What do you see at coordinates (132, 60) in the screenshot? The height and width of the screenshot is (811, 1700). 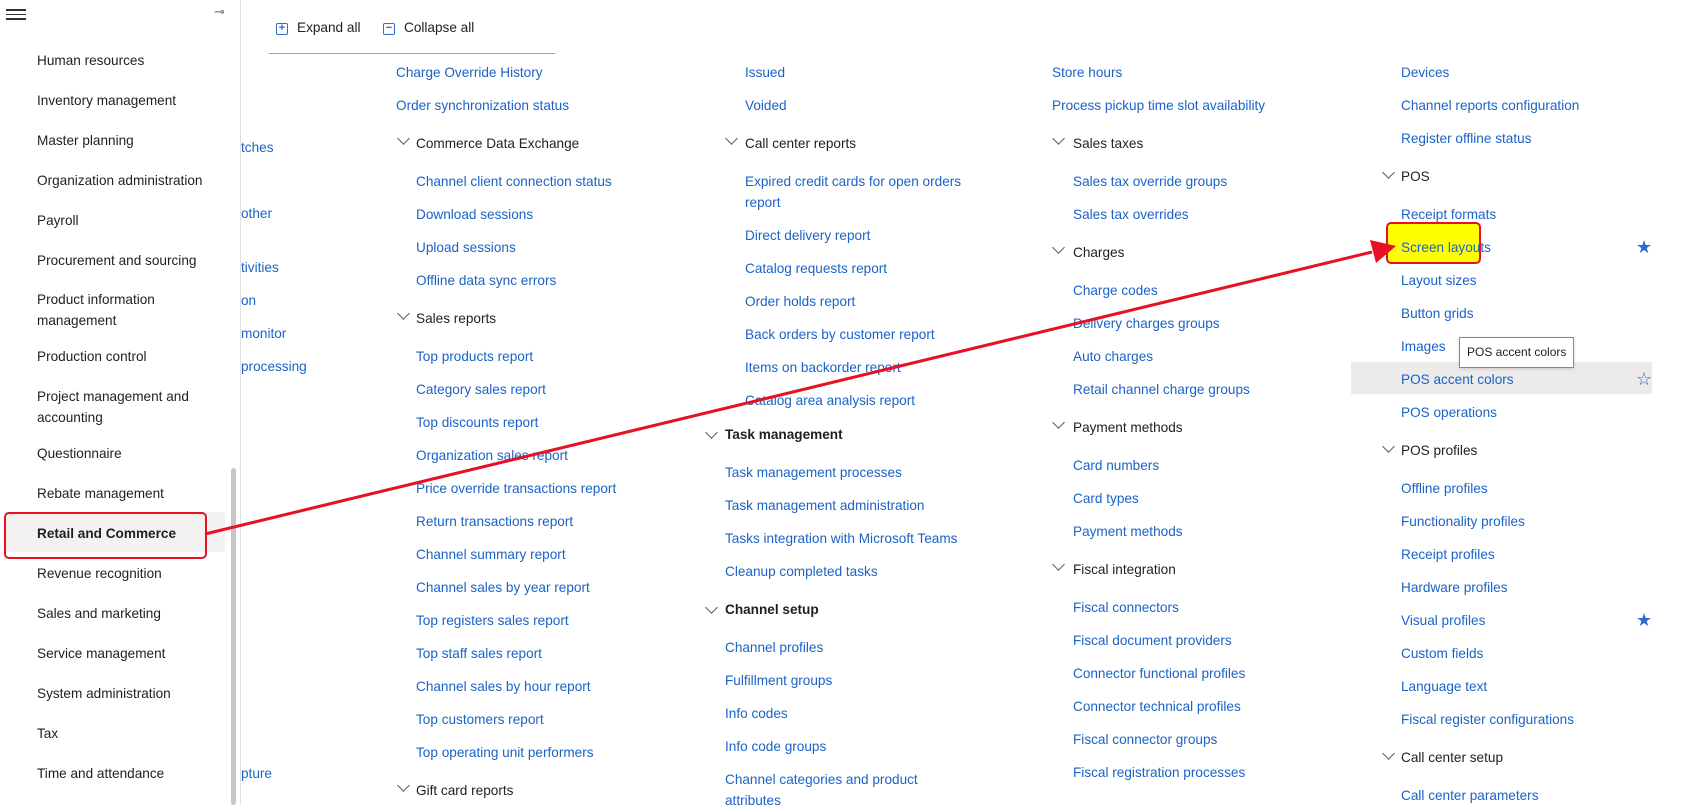 I see `nav-item-human-resources: Human resources` at bounding box center [132, 60].